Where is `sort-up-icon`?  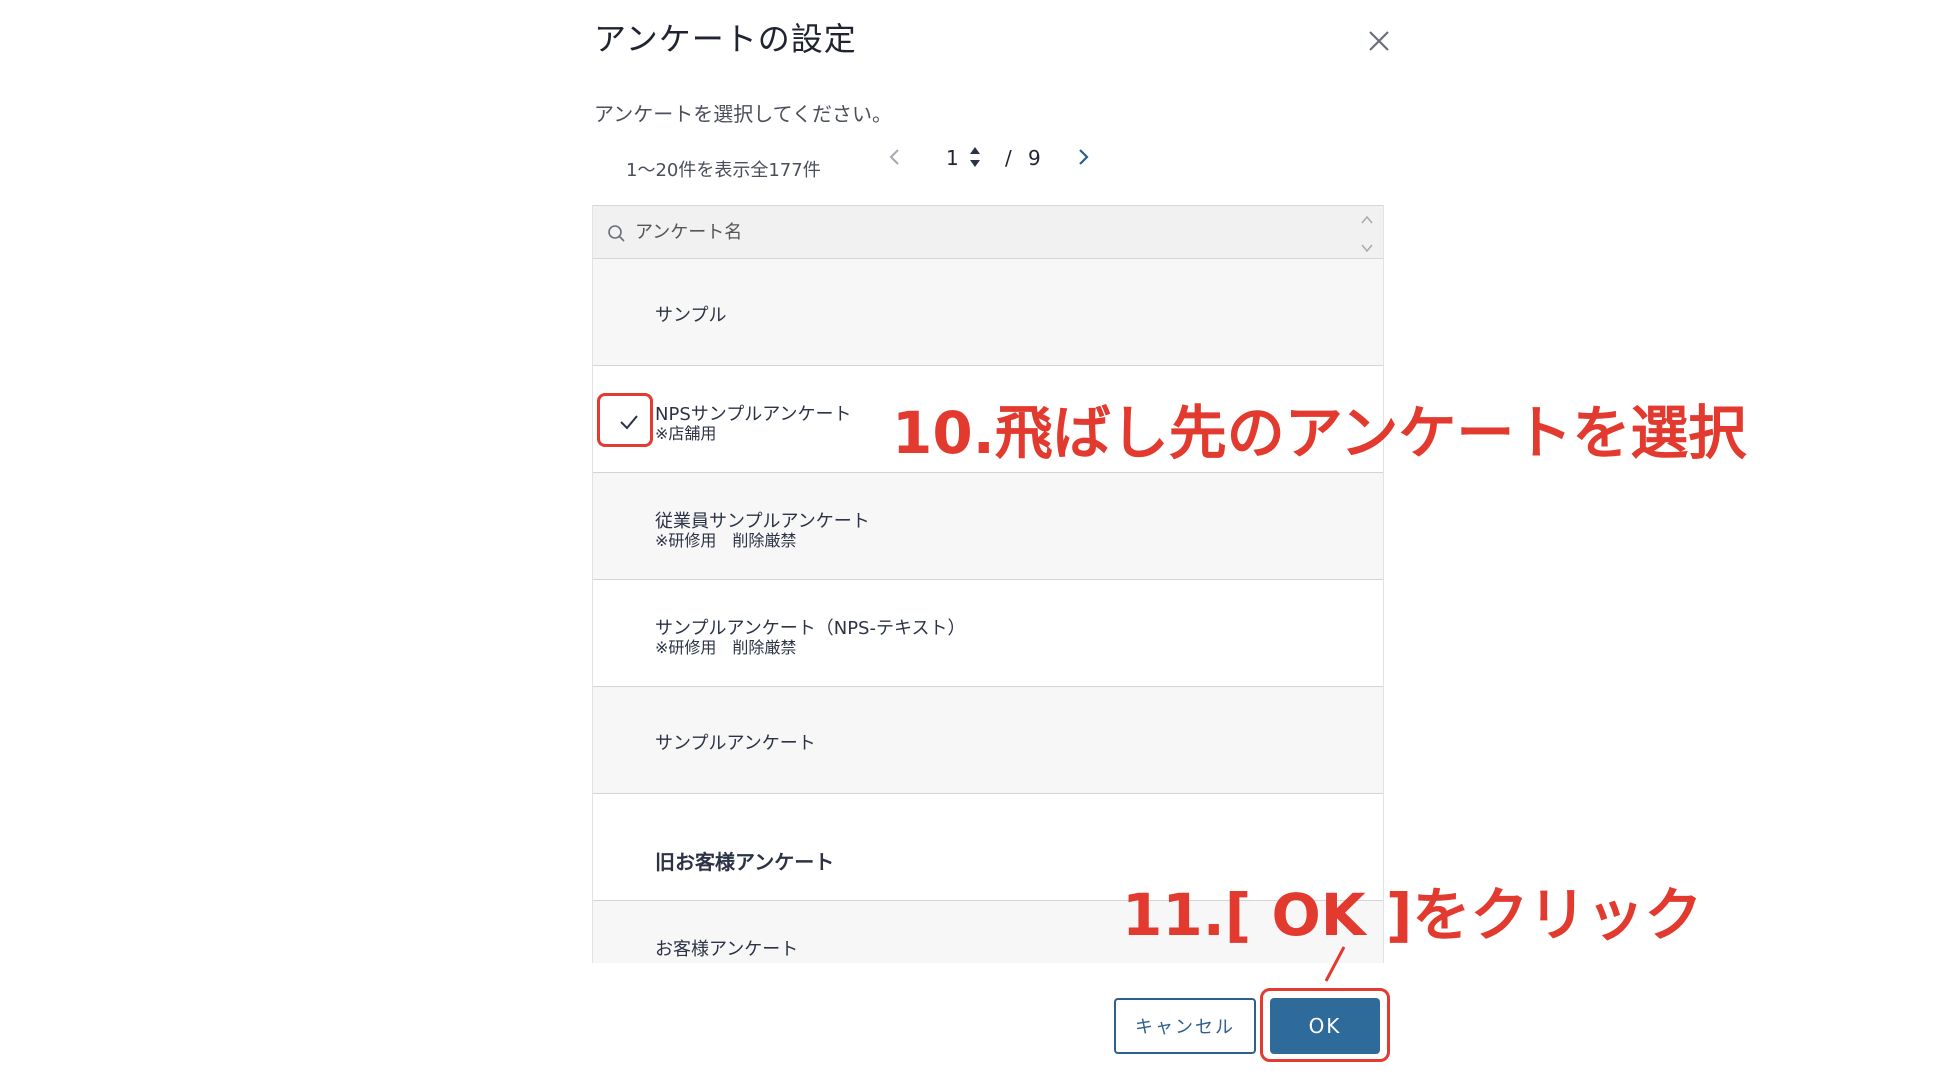
sort-up-icon is located at coordinates (1367, 219).